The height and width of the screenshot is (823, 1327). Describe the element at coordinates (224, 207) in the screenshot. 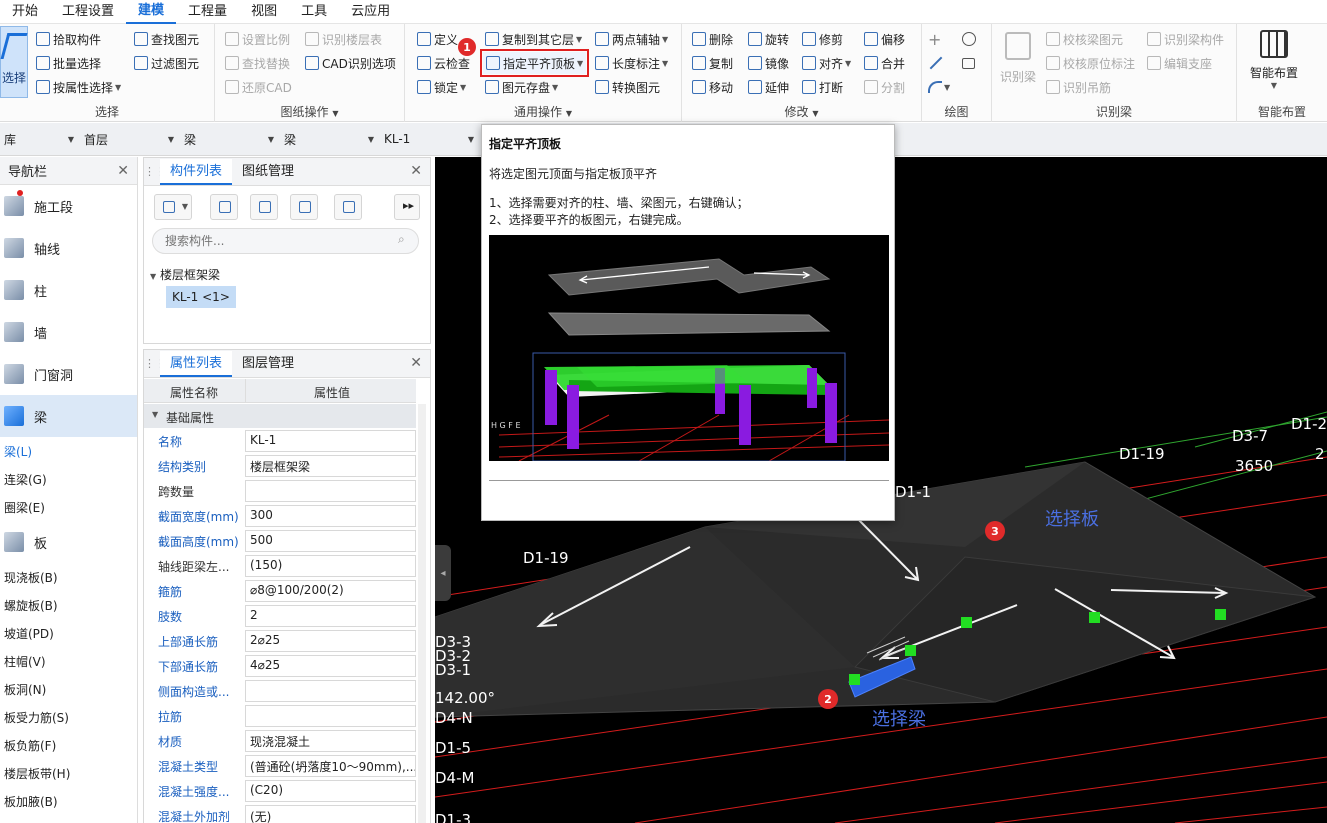

I see `copy-component-button` at that location.